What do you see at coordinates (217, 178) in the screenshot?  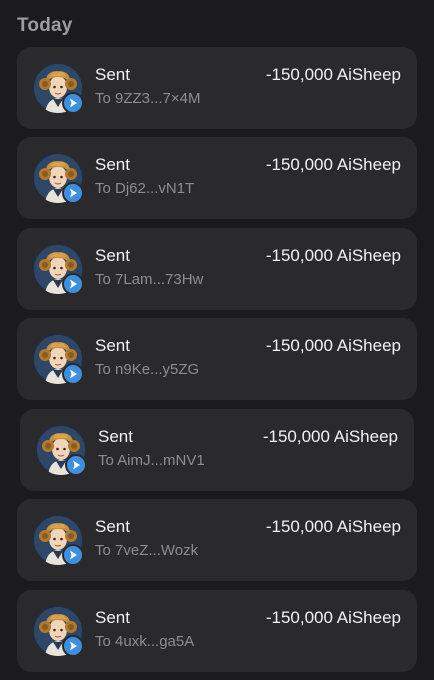 I see `transaction-card: Sent To Dj62...vN1T -150,000 AiSheep` at bounding box center [217, 178].